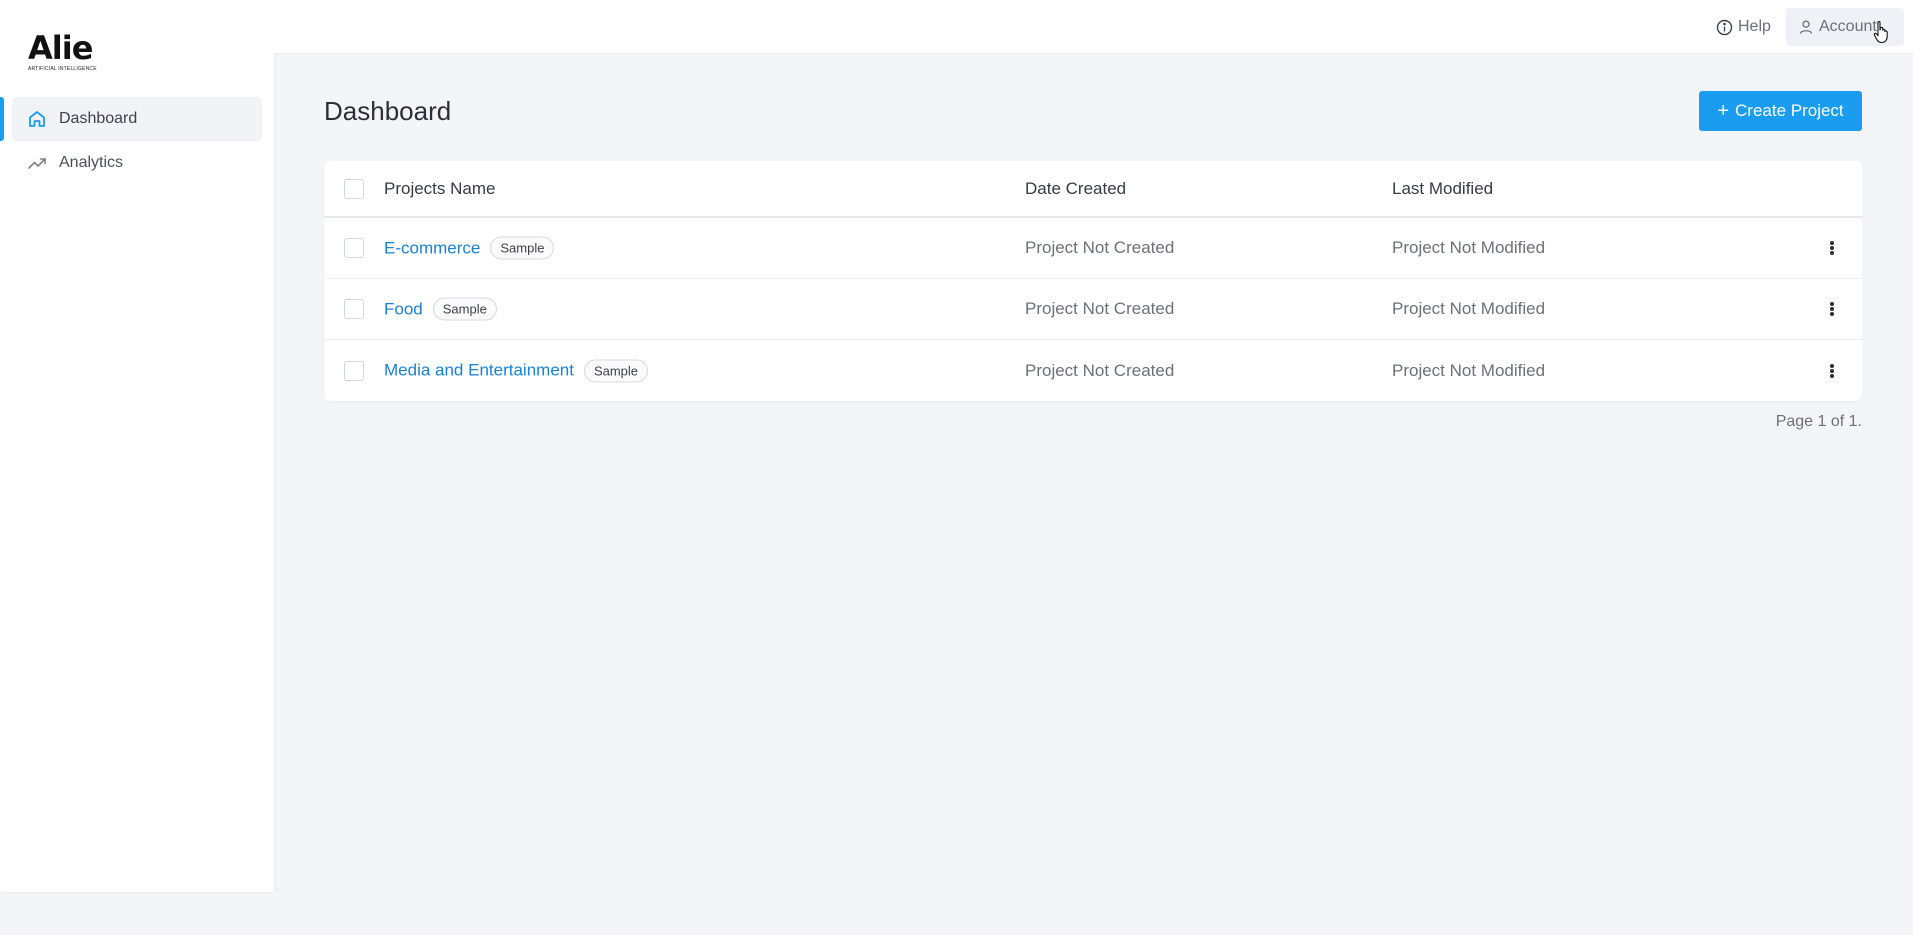 This screenshot has width=1913, height=935. I want to click on sidebar-item-label: Dashboard, so click(98, 118).